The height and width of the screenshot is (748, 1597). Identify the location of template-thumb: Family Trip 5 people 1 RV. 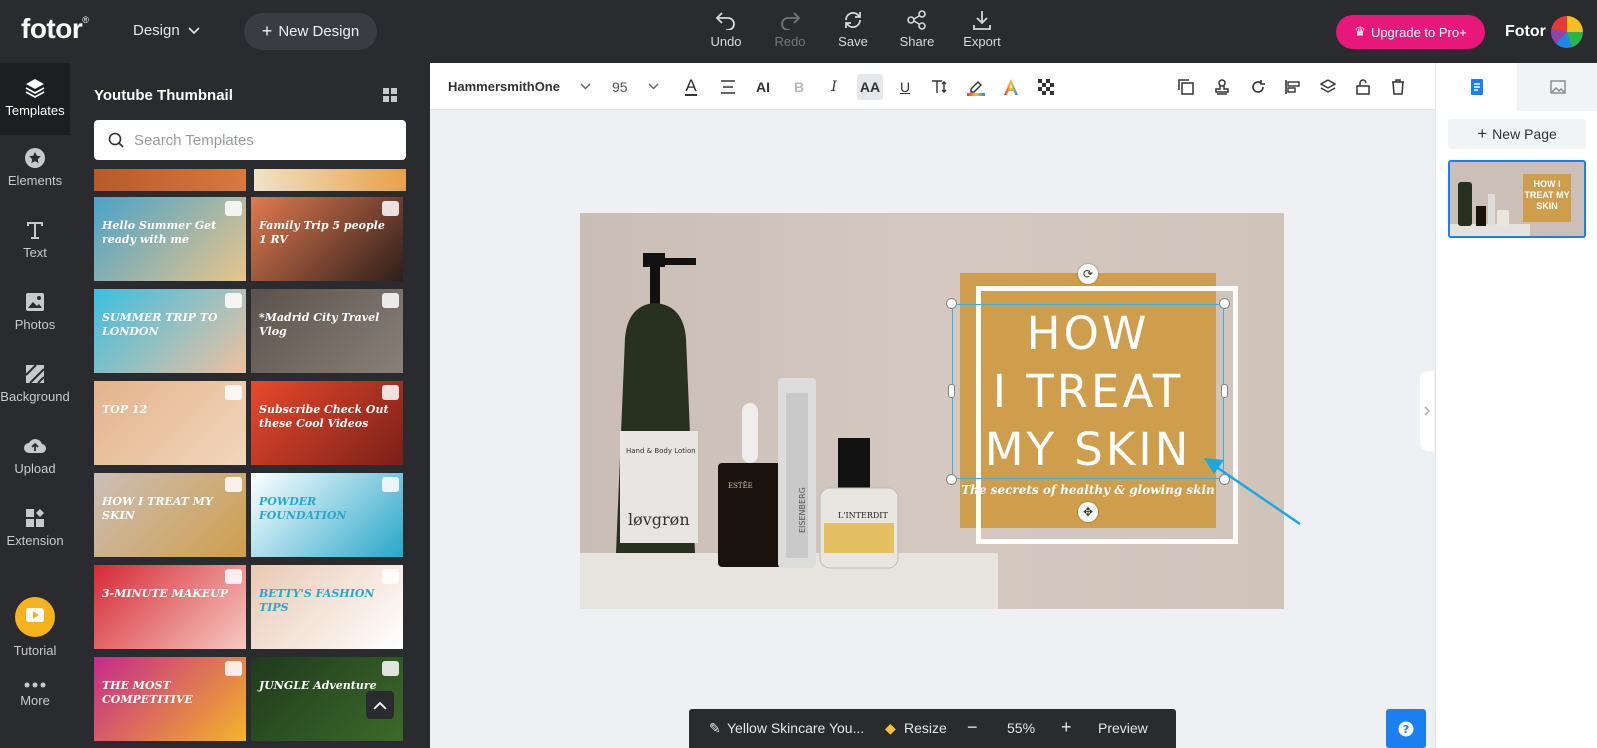
(327, 239).